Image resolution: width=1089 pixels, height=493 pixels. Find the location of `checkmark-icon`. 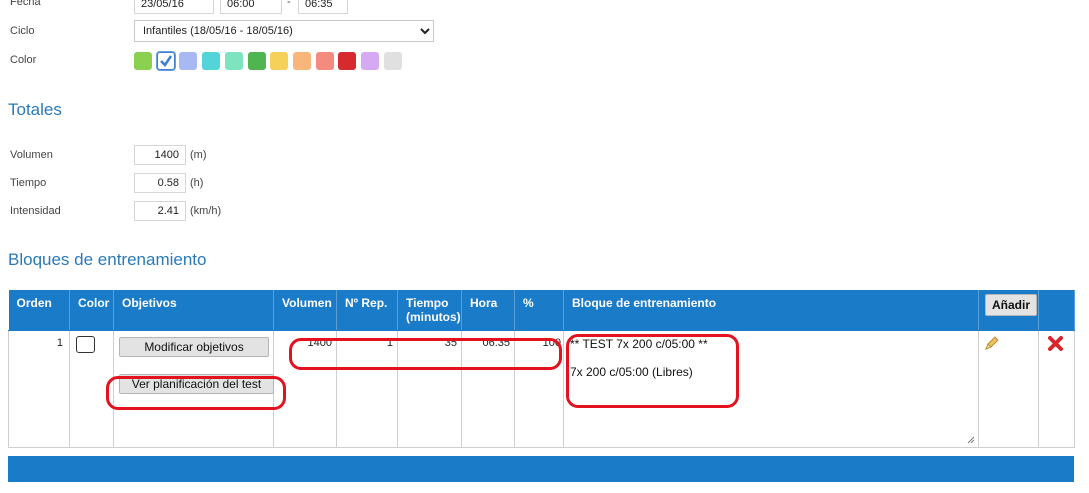

checkmark-icon is located at coordinates (165, 61).